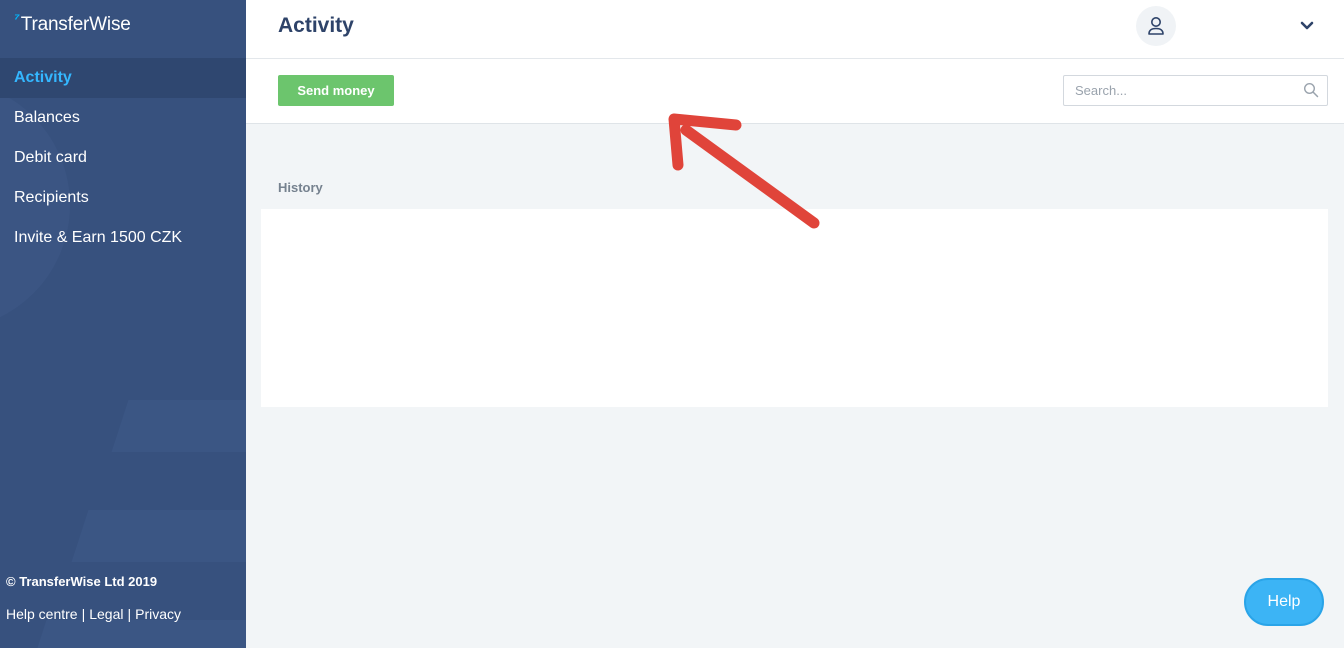 Image resolution: width=1344 pixels, height=648 pixels. I want to click on help-centre-link: Help centre, so click(42, 614).